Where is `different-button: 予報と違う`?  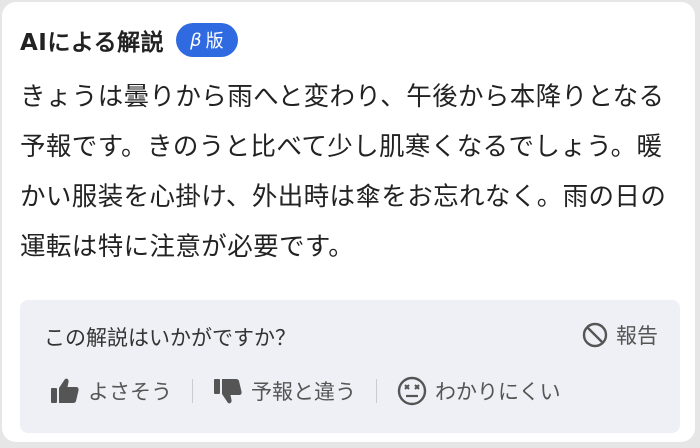 different-button: 予報と違う is located at coordinates (284, 391).